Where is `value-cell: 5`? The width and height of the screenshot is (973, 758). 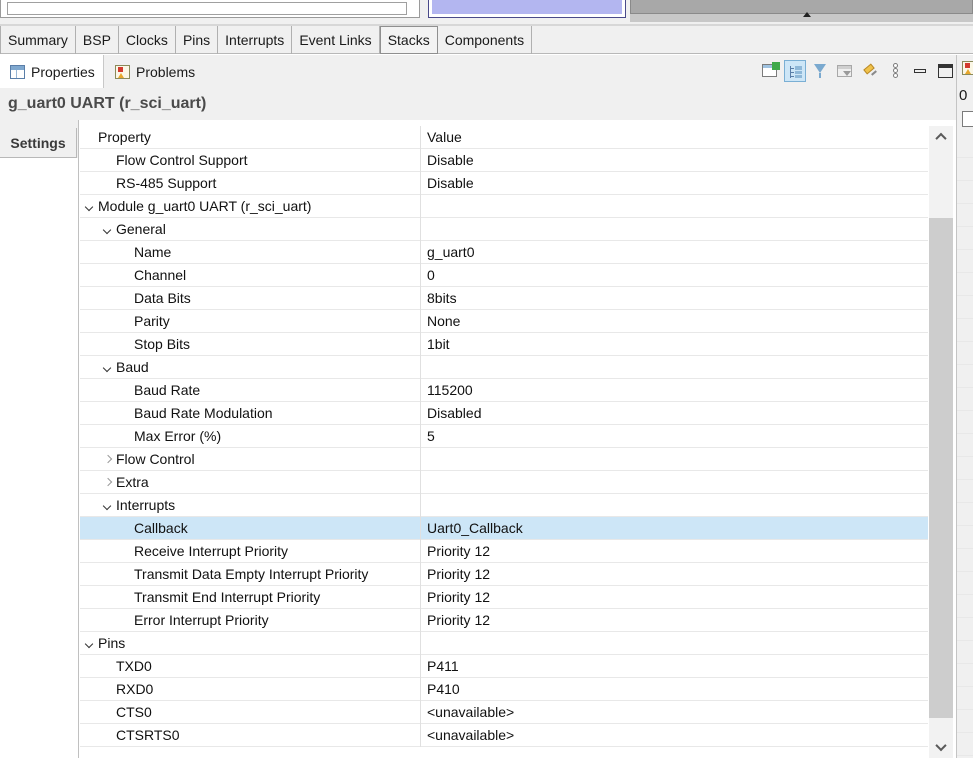 value-cell: 5 is located at coordinates (674, 436).